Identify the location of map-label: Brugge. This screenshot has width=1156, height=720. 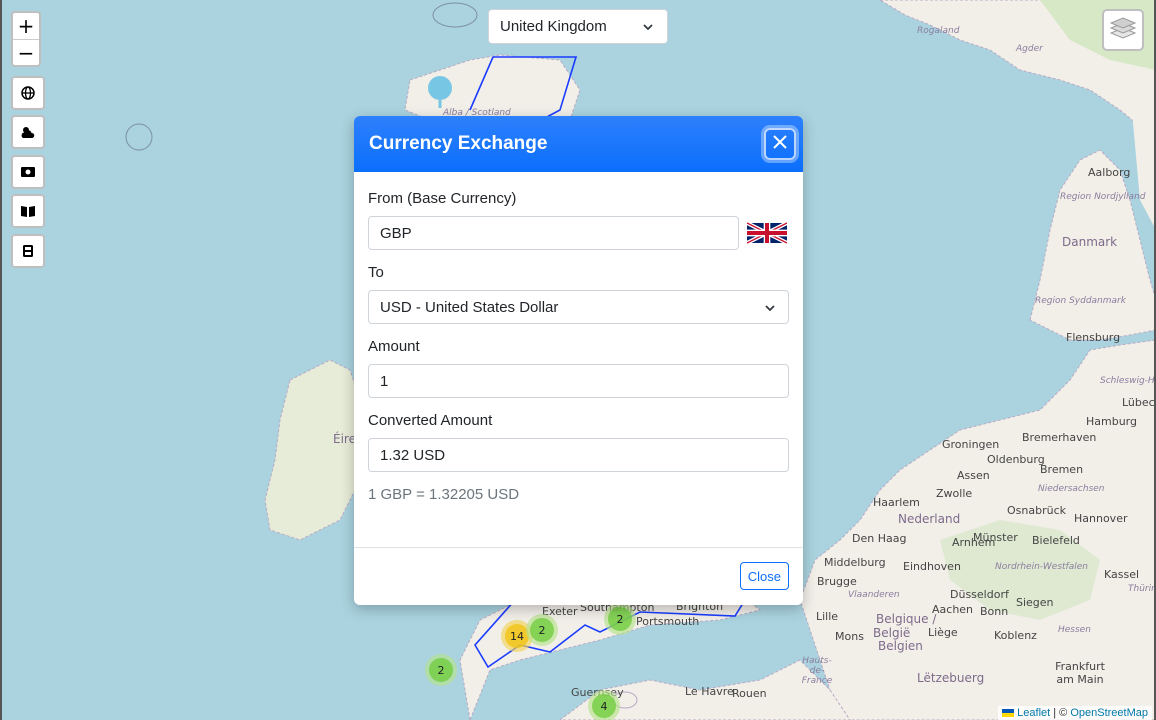
(837, 581).